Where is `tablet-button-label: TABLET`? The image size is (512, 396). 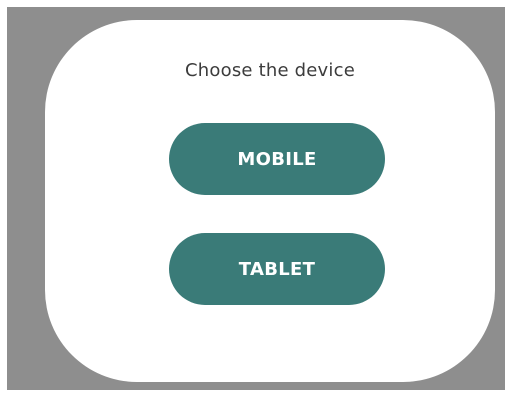 tablet-button-label: TABLET is located at coordinates (277, 269).